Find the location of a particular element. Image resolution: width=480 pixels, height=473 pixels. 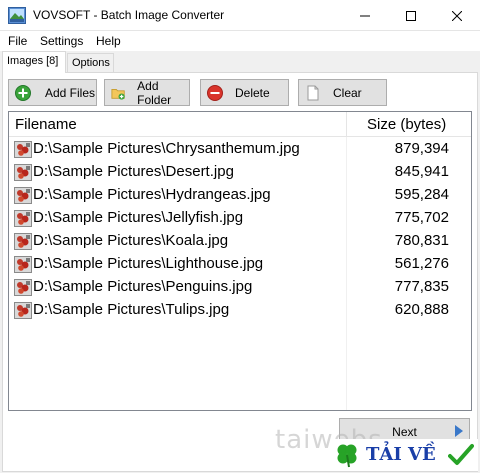

filename-cell: D:\Sample Pictures\Hydrangeas.jpg is located at coordinates (152, 194).